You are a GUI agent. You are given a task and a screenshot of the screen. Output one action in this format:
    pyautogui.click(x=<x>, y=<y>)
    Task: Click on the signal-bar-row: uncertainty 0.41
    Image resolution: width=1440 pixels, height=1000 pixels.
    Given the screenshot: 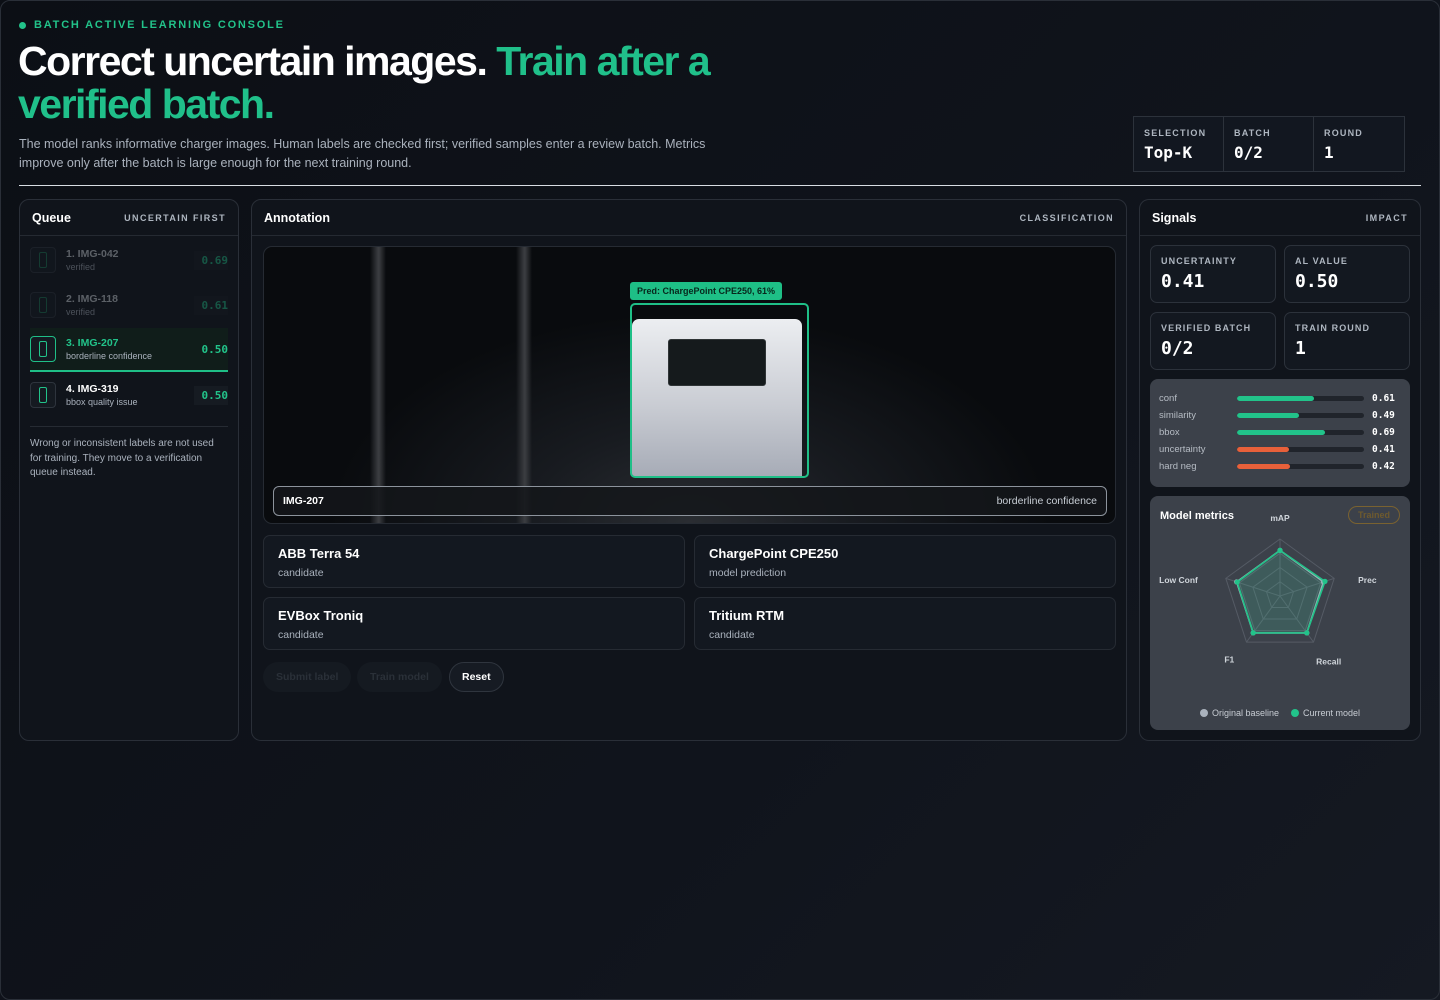 What is the action you would take?
    pyautogui.click(x=1279, y=449)
    